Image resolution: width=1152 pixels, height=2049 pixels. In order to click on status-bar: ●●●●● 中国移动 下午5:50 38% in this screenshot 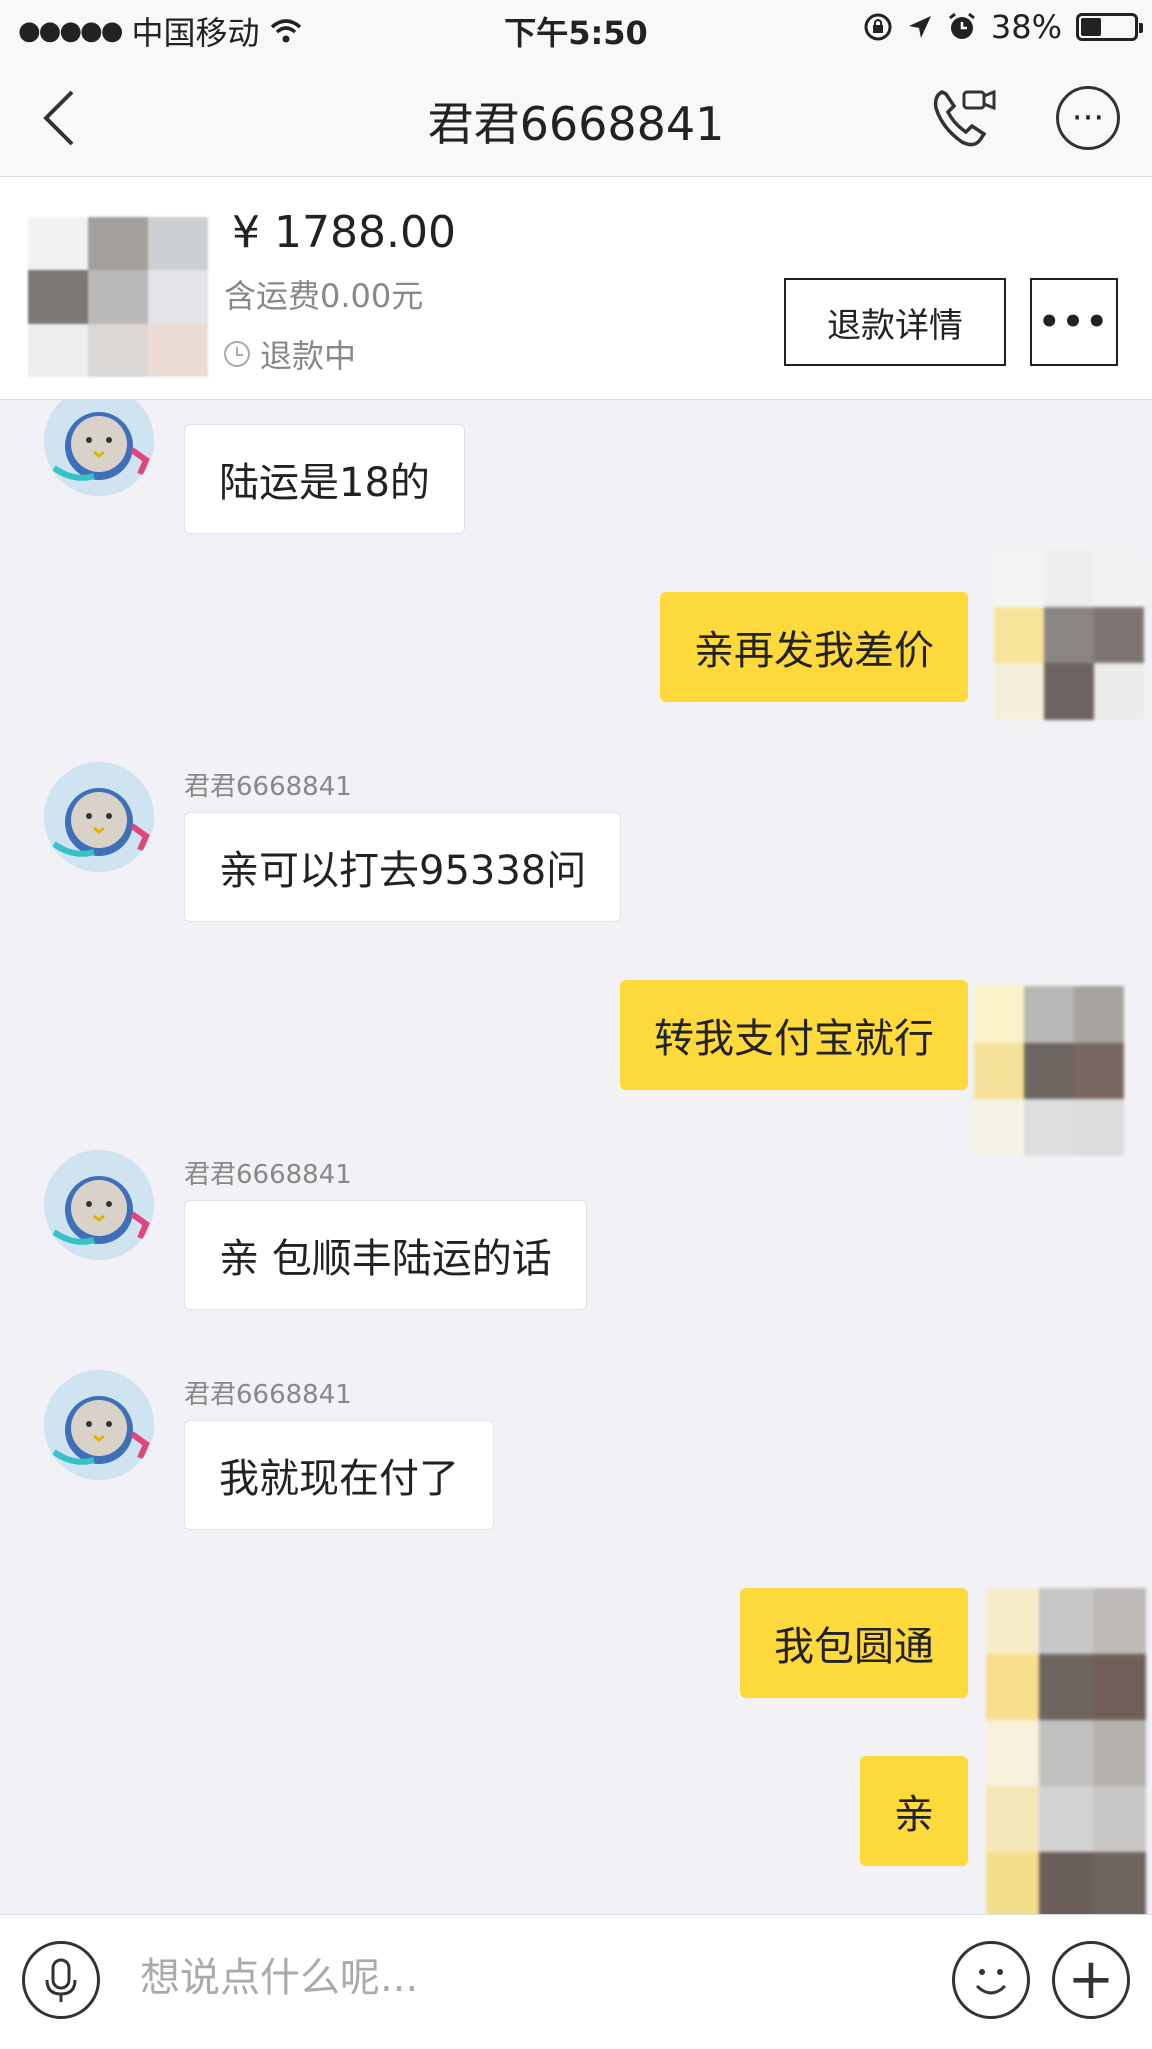, I will do `click(576, 29)`.